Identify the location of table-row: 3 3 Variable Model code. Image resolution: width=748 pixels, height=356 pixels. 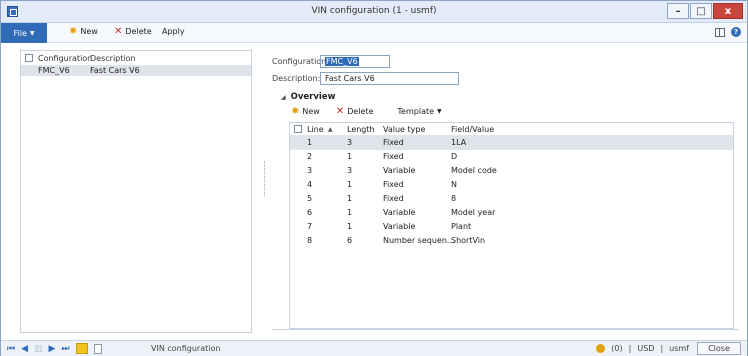
(511, 171).